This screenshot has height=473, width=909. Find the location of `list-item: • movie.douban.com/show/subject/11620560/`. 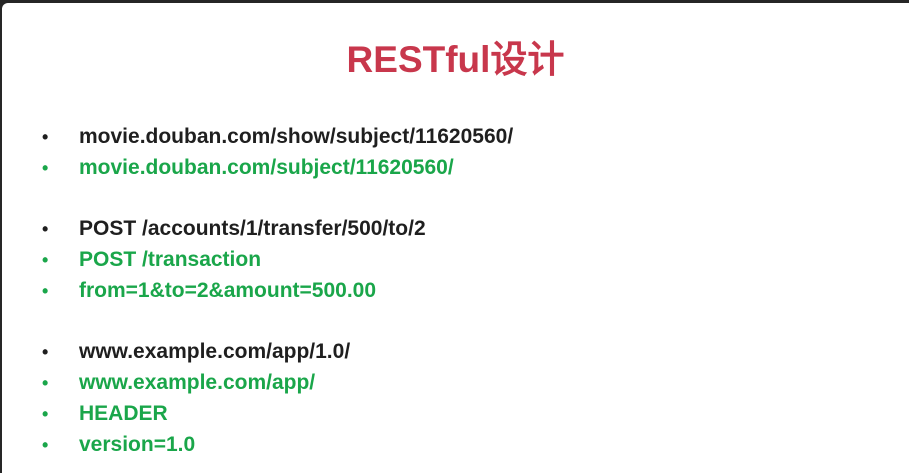

list-item: • movie.douban.com/show/subject/11620560/ is located at coordinates (277, 136).